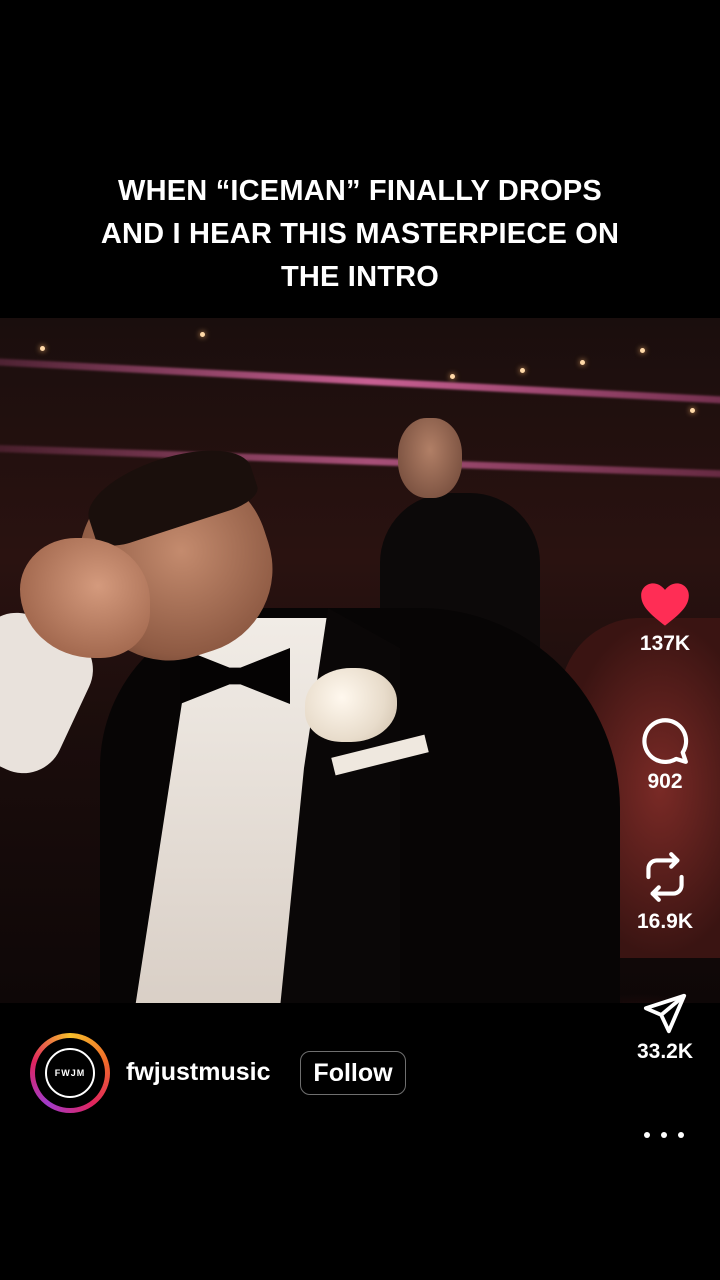 Image resolution: width=720 pixels, height=1280 pixels. I want to click on more-dots-icon, so click(664, 1135).